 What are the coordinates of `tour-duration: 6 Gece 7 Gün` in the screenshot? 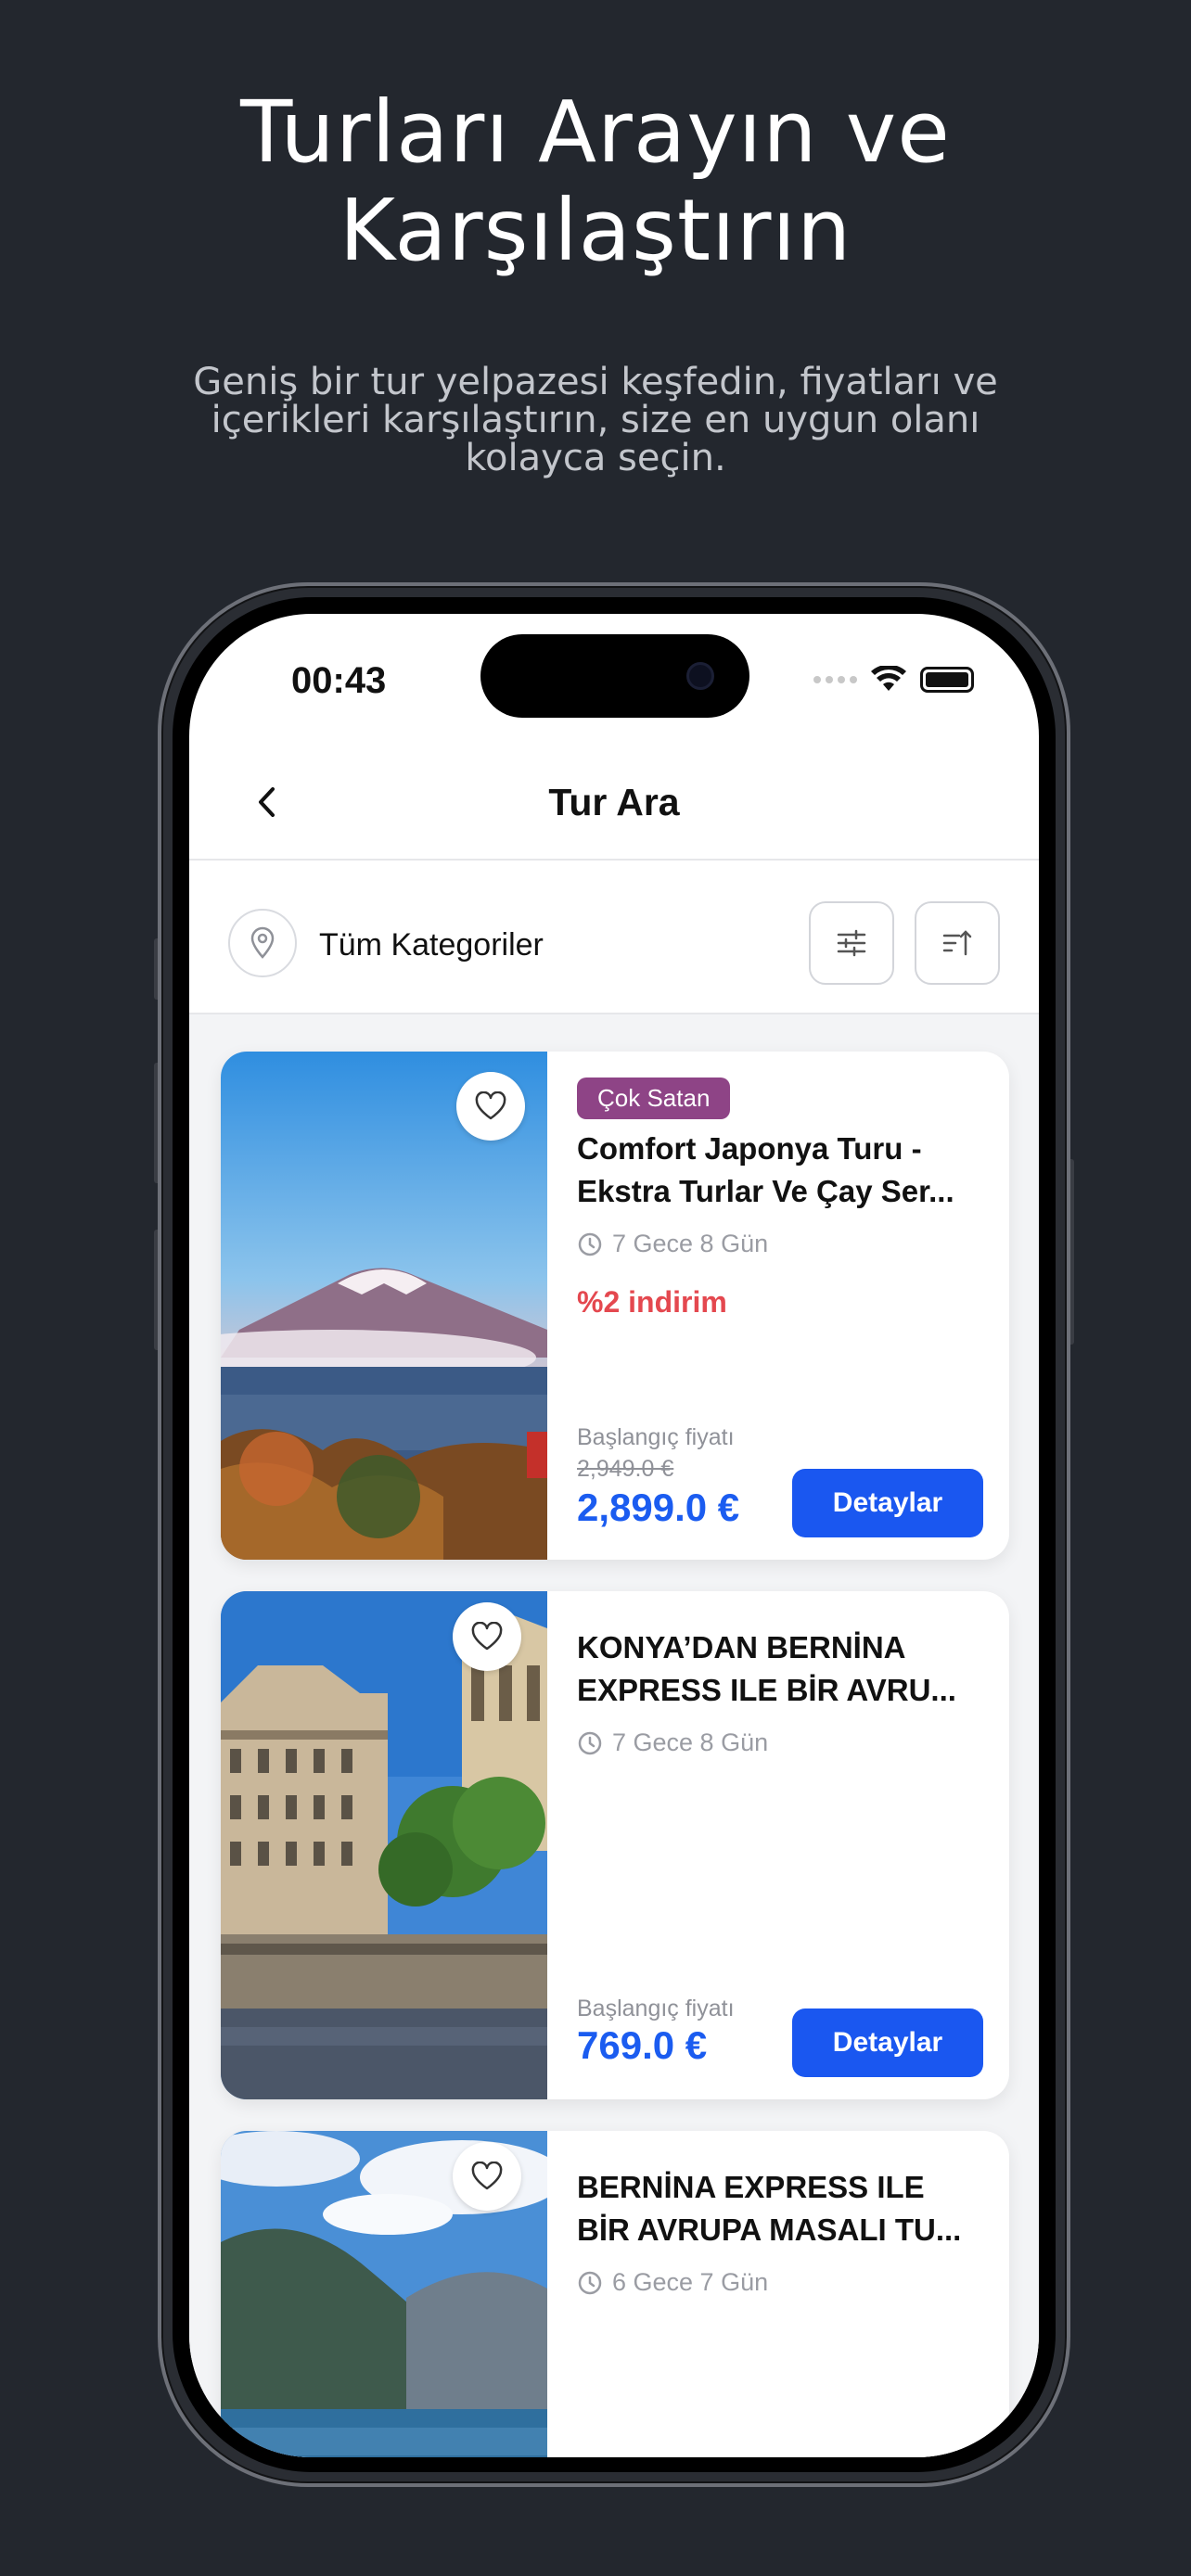 It's located at (673, 2283).